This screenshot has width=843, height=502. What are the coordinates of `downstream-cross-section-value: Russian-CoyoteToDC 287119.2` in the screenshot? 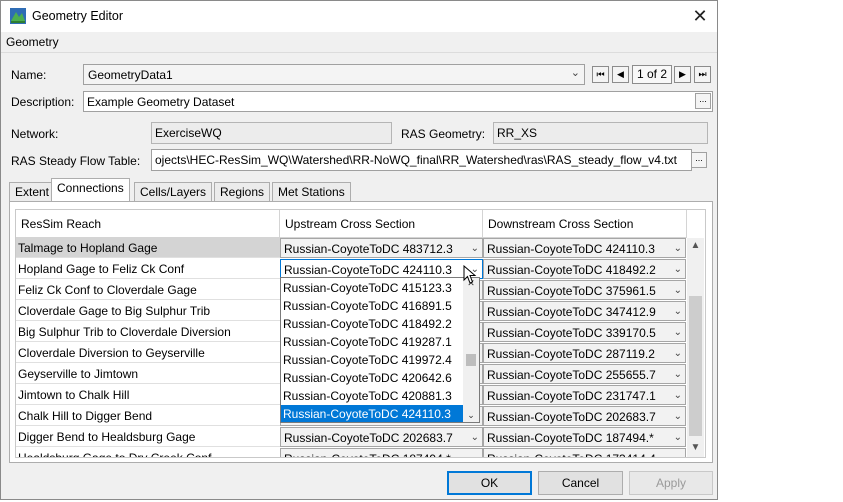 It's located at (571, 354).